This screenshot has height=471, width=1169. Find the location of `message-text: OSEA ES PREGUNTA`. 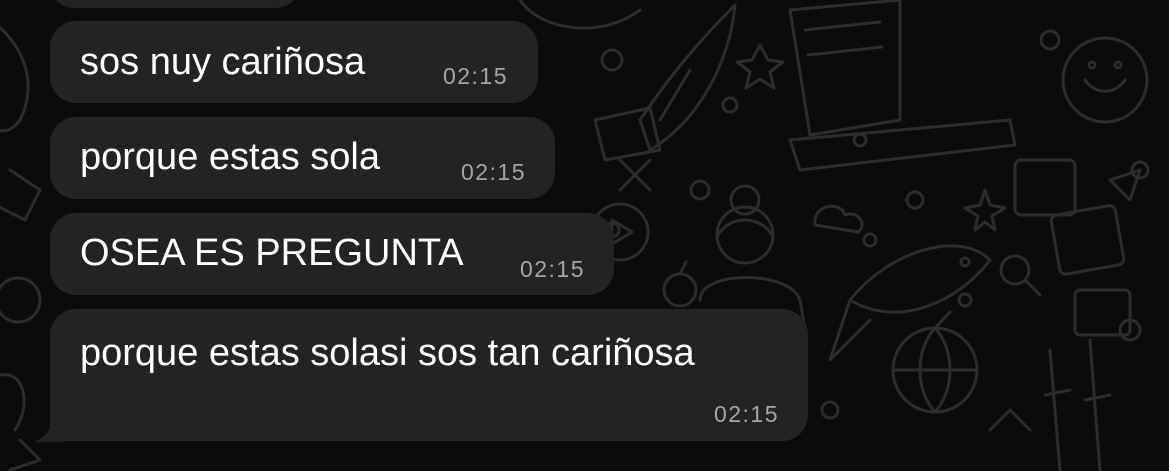

message-text: OSEA ES PREGUNTA is located at coordinates (272, 253).